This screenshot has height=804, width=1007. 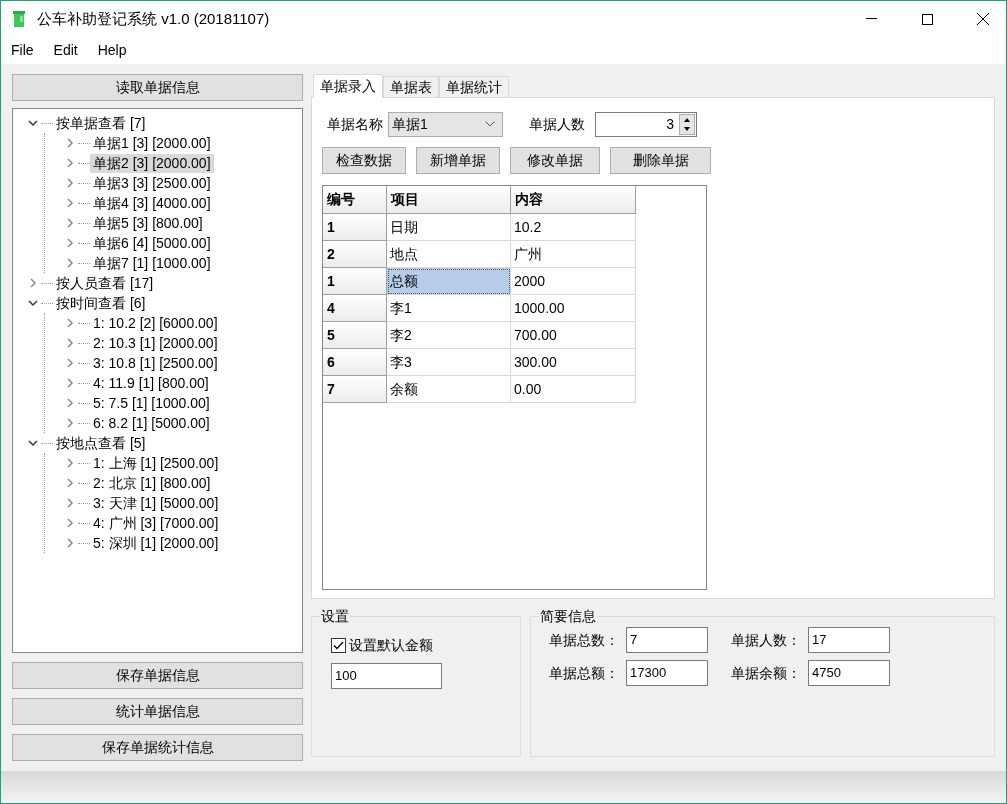 I want to click on summary-label: 单据总额：, so click(x=584, y=673).